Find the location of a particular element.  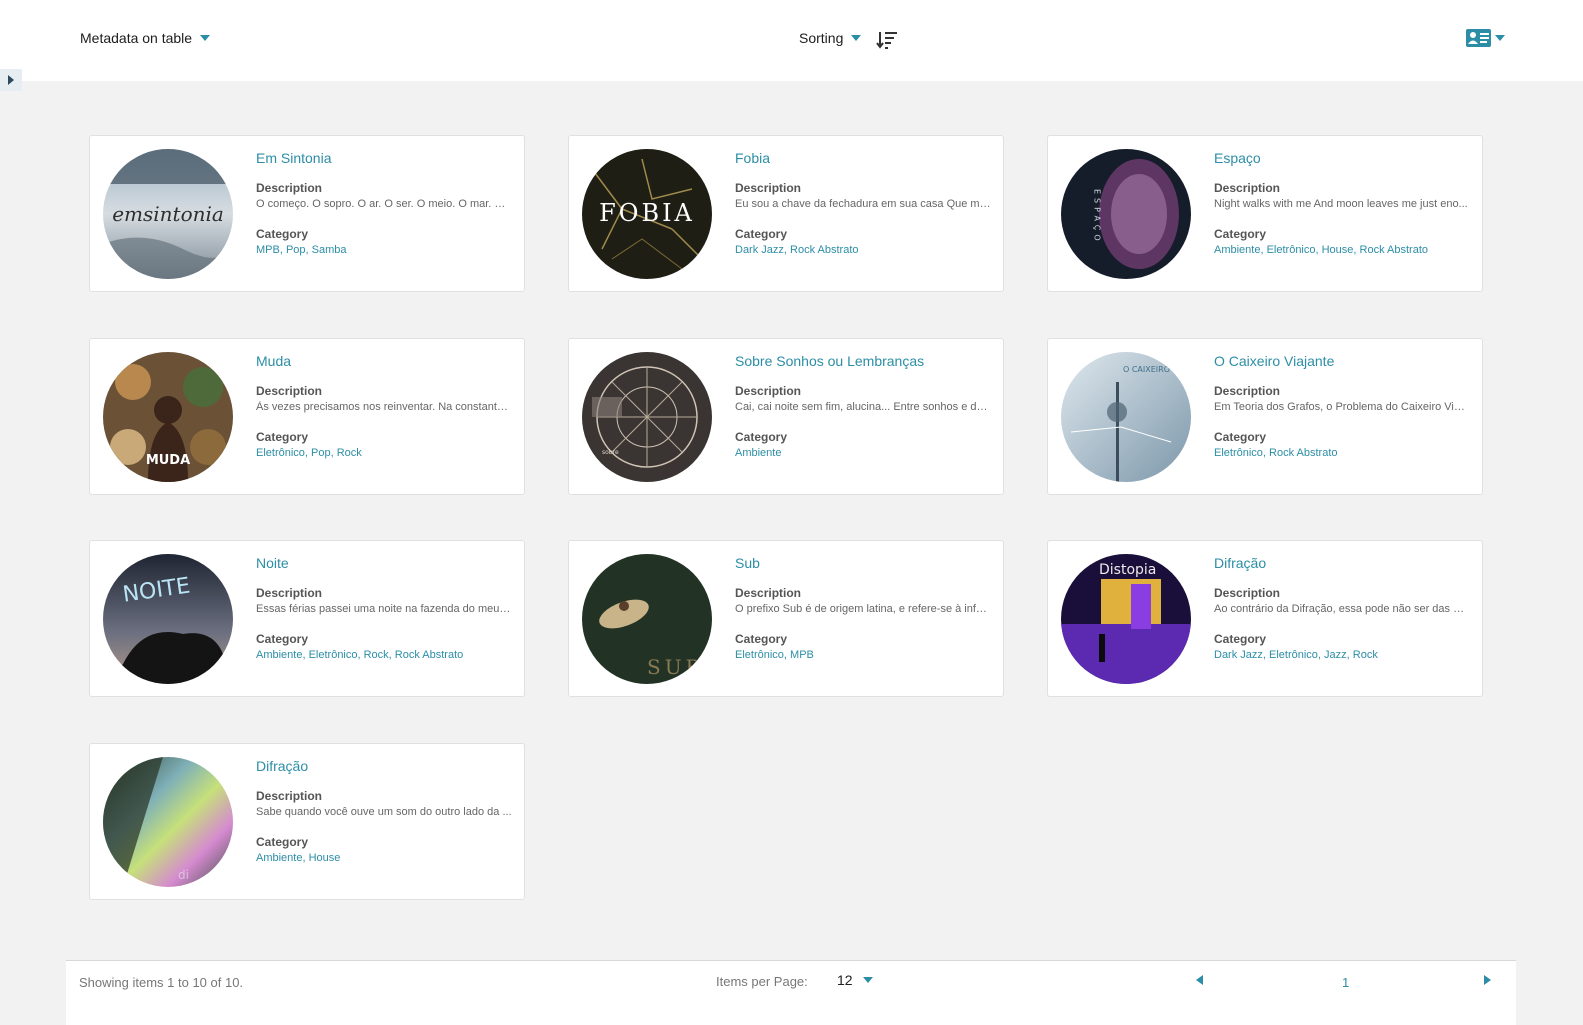

item-categories: Eletrônico, Pop, Rock is located at coordinates (309, 453).